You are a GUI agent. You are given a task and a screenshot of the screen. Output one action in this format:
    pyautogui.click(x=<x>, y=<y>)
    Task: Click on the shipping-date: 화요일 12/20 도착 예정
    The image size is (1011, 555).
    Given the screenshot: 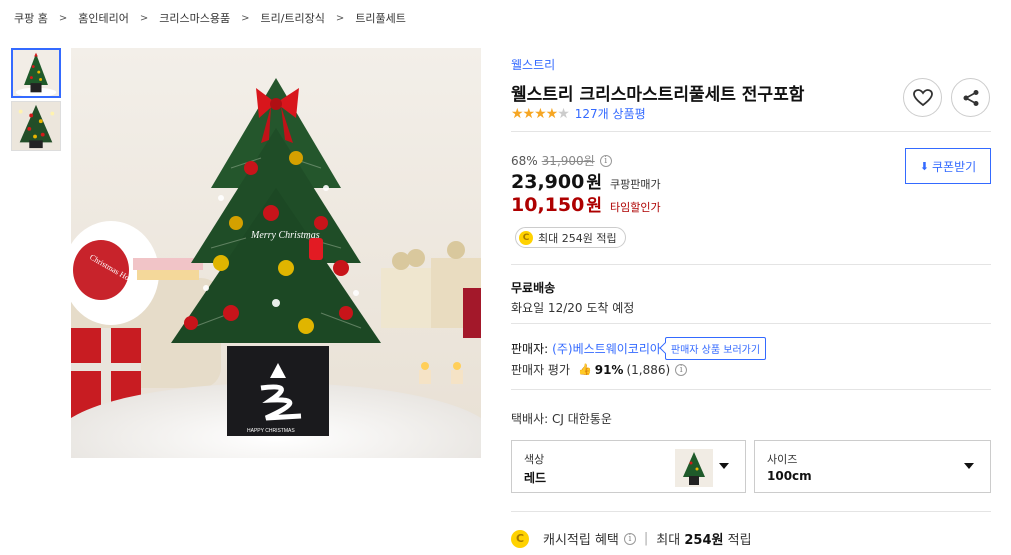 What is the action you would take?
    pyautogui.click(x=573, y=308)
    